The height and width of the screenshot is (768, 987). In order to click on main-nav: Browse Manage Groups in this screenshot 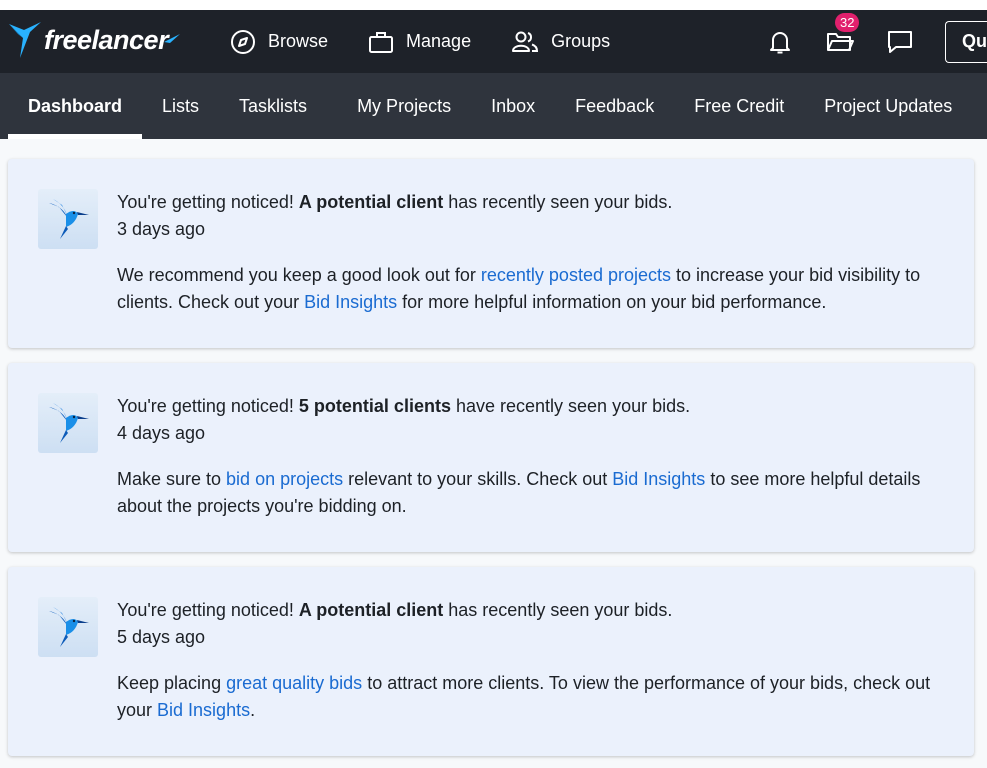, I will do `click(440, 41)`.